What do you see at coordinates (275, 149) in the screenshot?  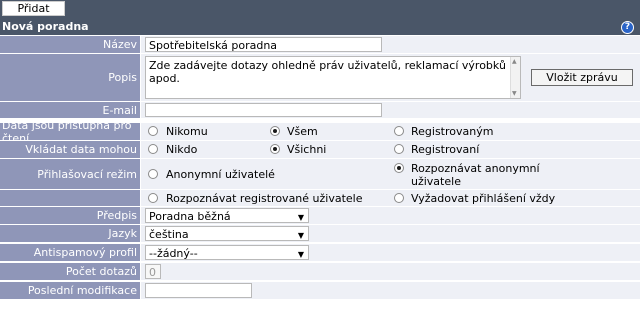 I see `write-access-radio-all` at bounding box center [275, 149].